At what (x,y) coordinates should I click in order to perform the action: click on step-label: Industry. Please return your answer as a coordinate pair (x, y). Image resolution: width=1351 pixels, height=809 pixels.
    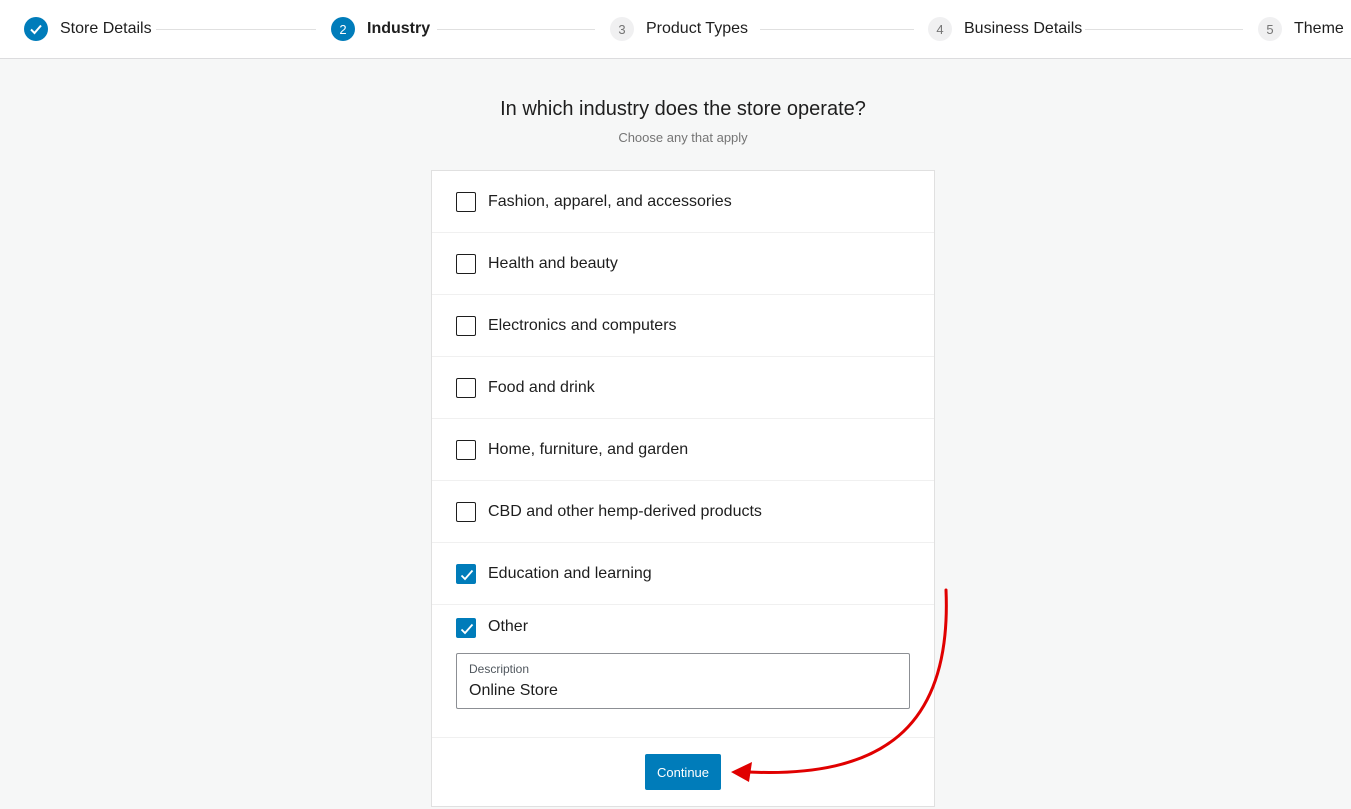
    Looking at the image, I should click on (399, 28).